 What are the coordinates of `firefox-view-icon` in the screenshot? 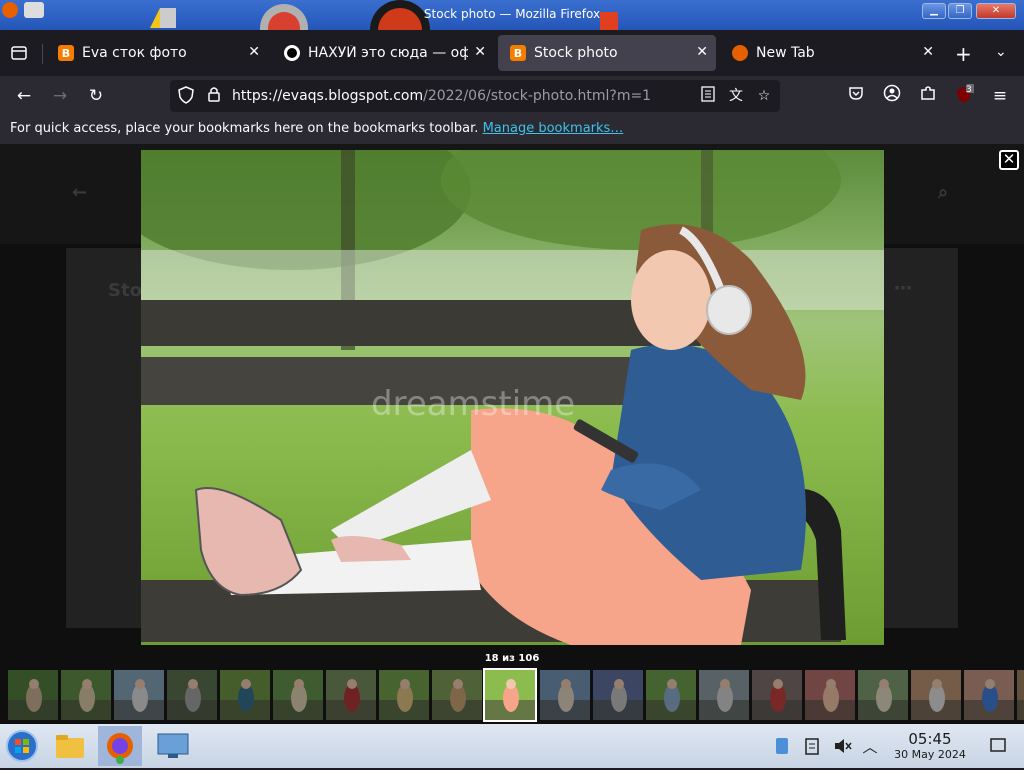 It's located at (19, 55).